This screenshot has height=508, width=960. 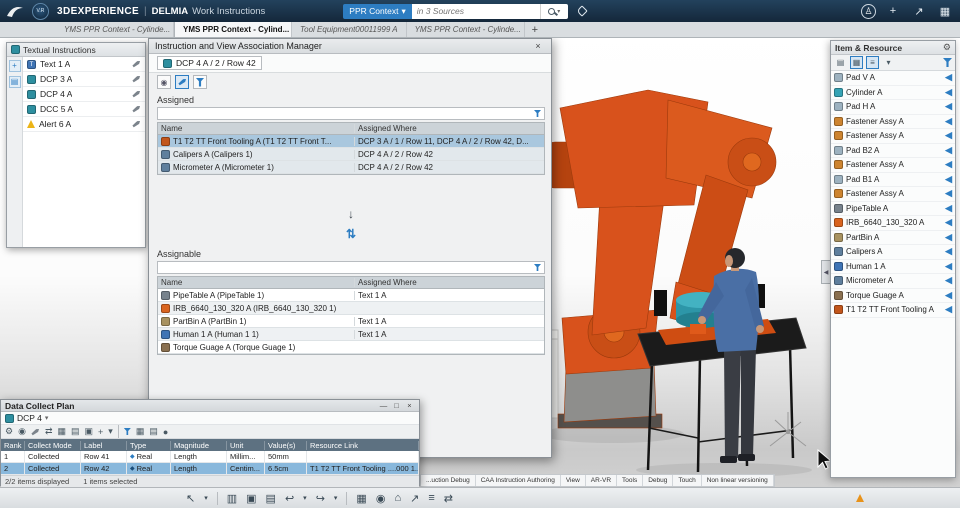 I want to click on textual-instructions-titlebar: Textual Instructions, so click(x=76, y=50).